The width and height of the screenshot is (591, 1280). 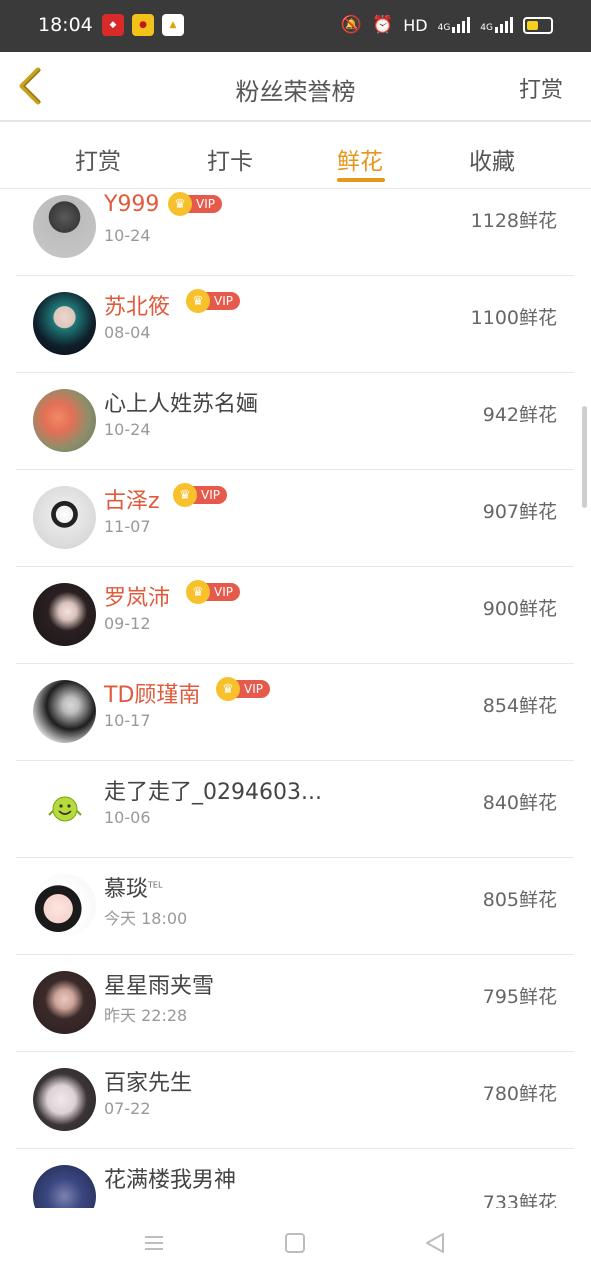 I want to click on status-time: 18:04, so click(x=65, y=25).